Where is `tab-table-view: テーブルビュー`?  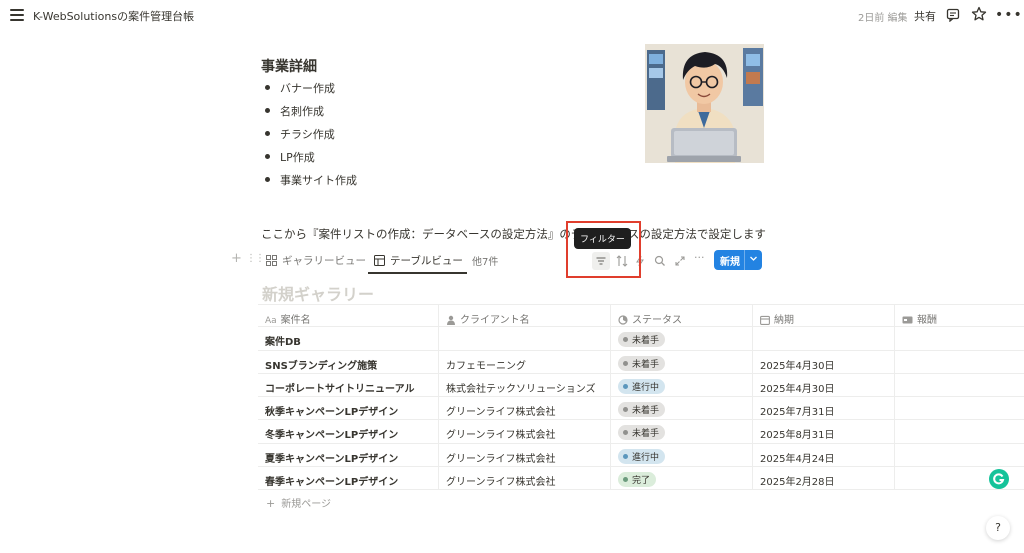
tab-table-view: テーブルビュー is located at coordinates (418, 260).